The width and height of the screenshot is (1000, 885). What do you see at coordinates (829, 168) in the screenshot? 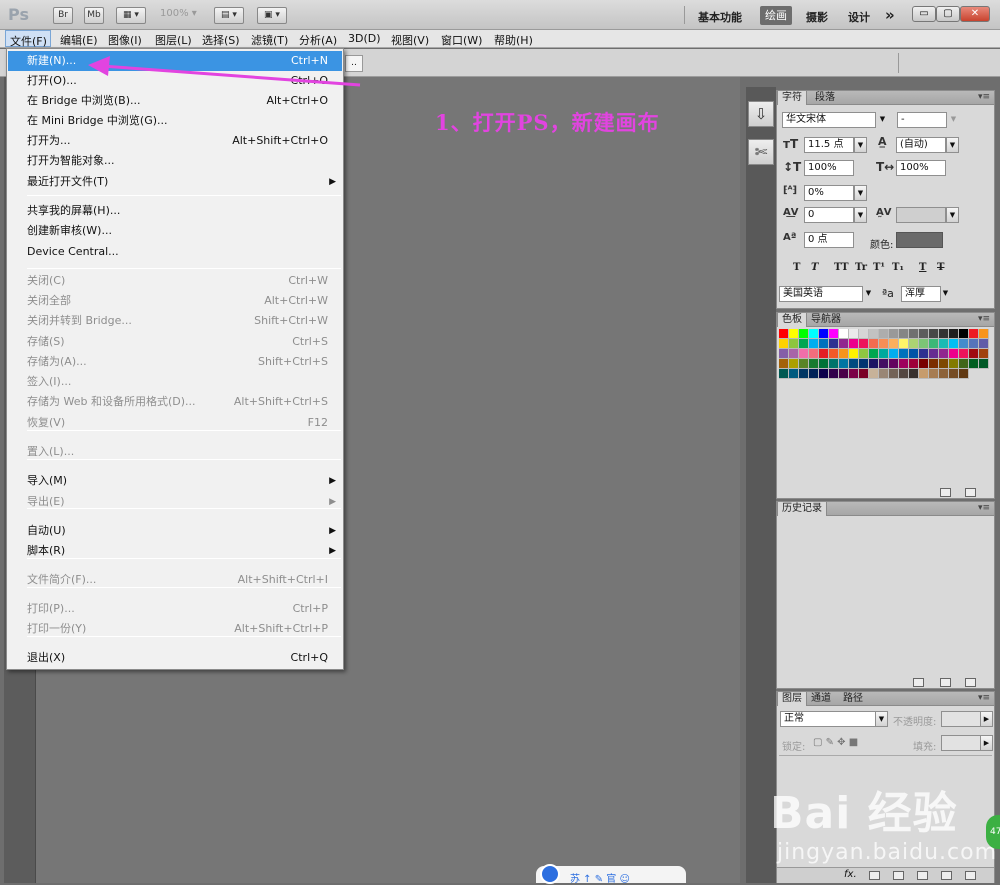
I see `vertical-scale-field: 100%` at bounding box center [829, 168].